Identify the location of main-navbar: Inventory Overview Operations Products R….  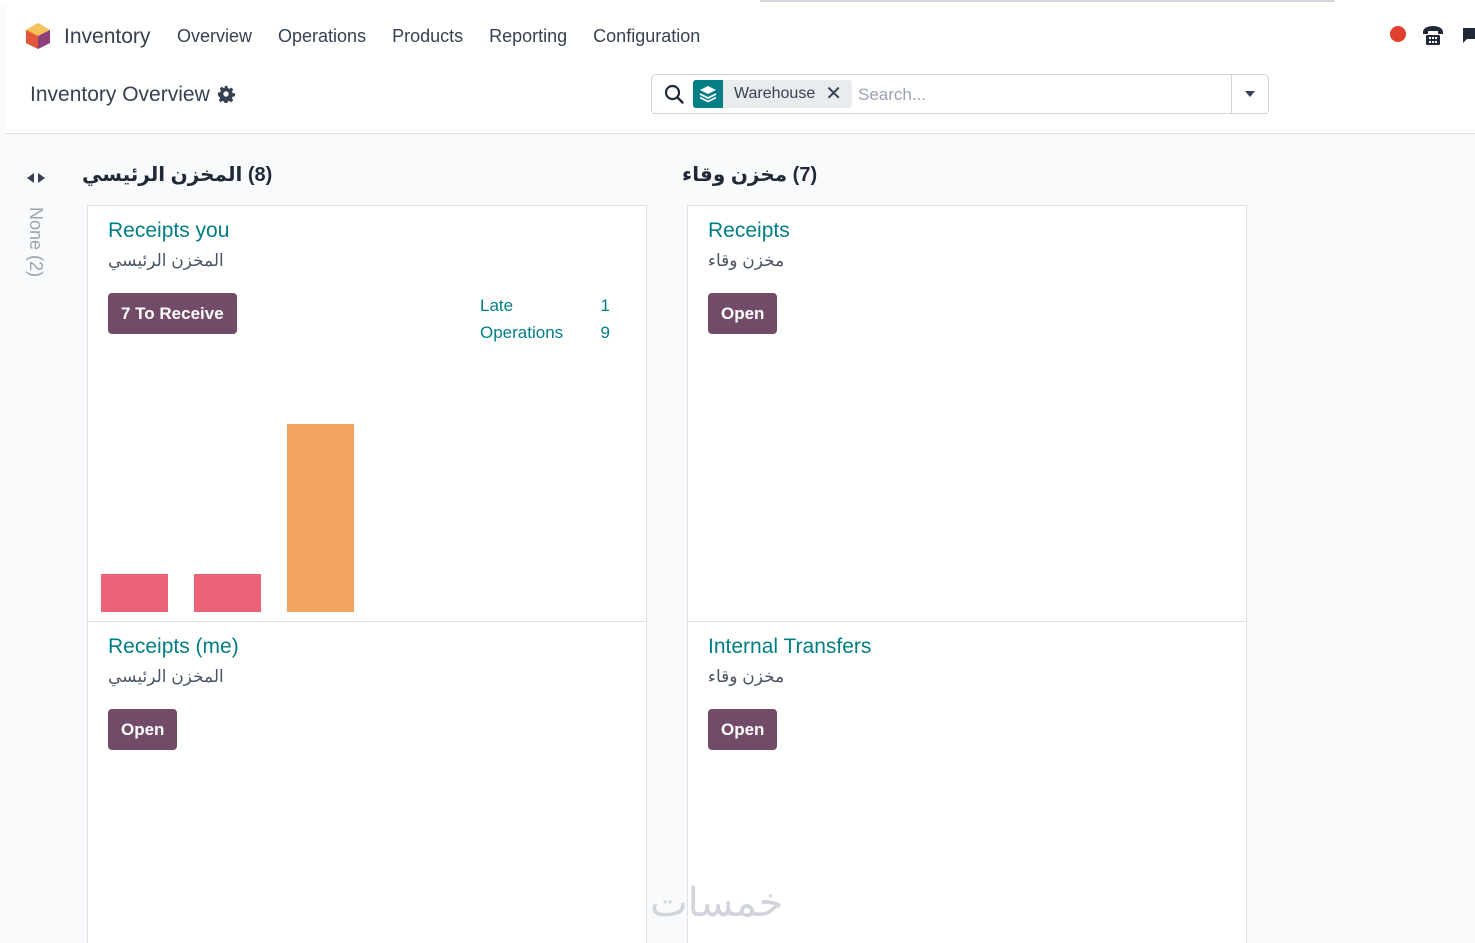
(740, 36).